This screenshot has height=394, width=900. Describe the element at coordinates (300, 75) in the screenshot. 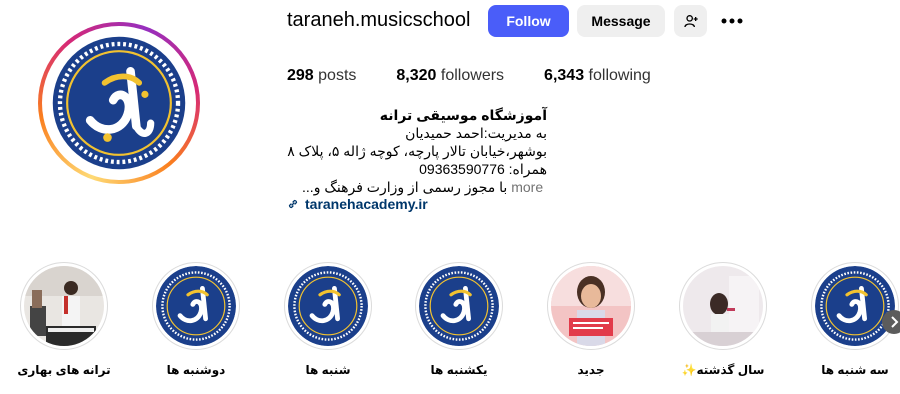

I see `posts-count: 298` at that location.